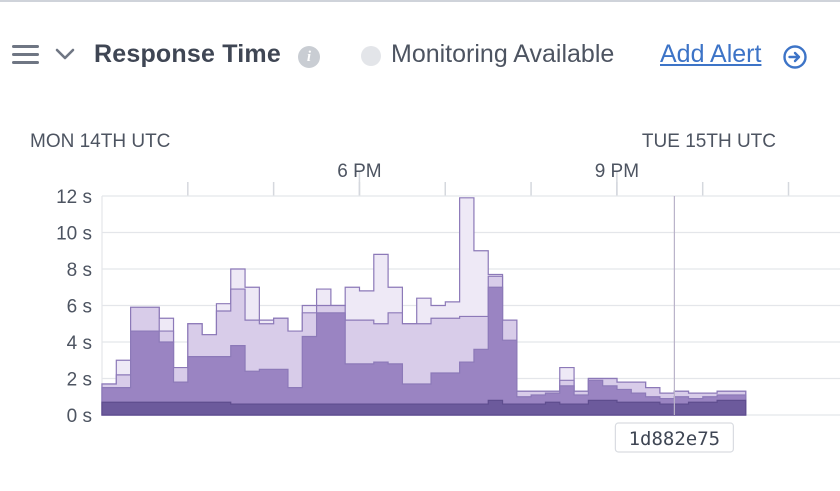  Describe the element at coordinates (675, 439) in the screenshot. I see `annotation-label: 1d882e75` at that location.